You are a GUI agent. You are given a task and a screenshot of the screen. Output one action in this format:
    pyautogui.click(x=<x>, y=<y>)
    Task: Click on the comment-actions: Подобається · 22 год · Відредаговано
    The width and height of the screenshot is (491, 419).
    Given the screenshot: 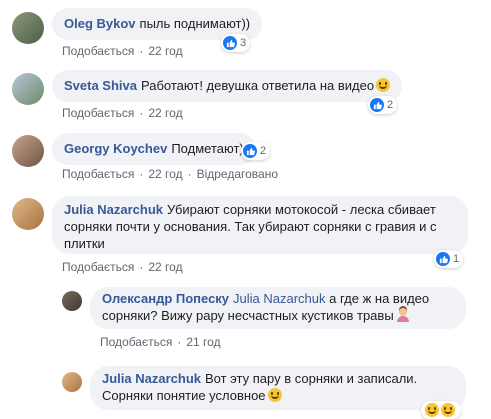 What is the action you would take?
    pyautogui.click(x=170, y=174)
    